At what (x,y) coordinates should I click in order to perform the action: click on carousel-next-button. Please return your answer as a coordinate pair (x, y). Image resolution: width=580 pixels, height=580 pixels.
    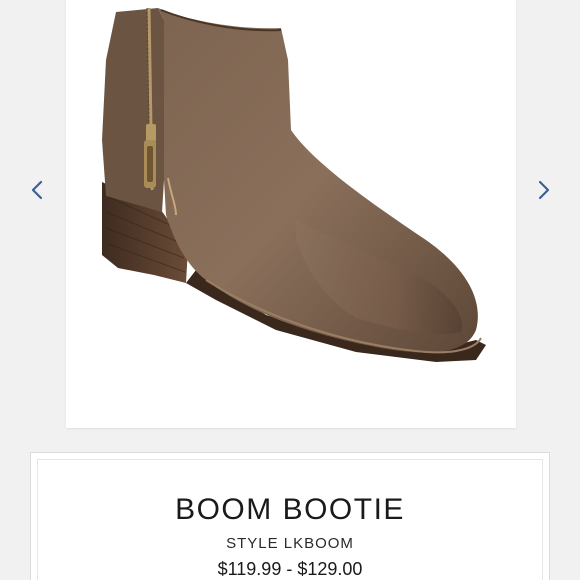
    Looking at the image, I should click on (544, 190).